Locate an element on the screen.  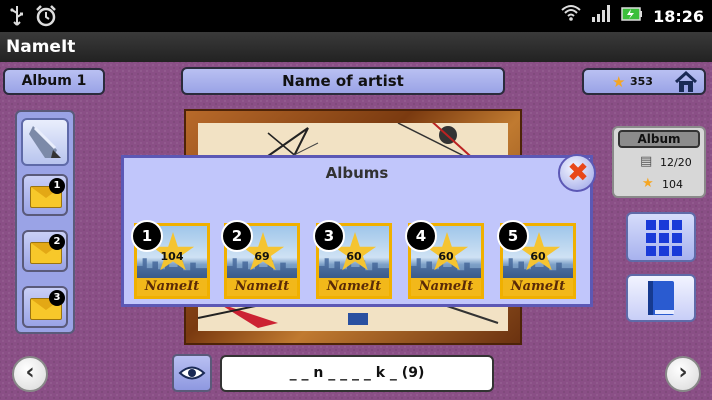
score-home-panel: ★ 353 is located at coordinates (644, 81).